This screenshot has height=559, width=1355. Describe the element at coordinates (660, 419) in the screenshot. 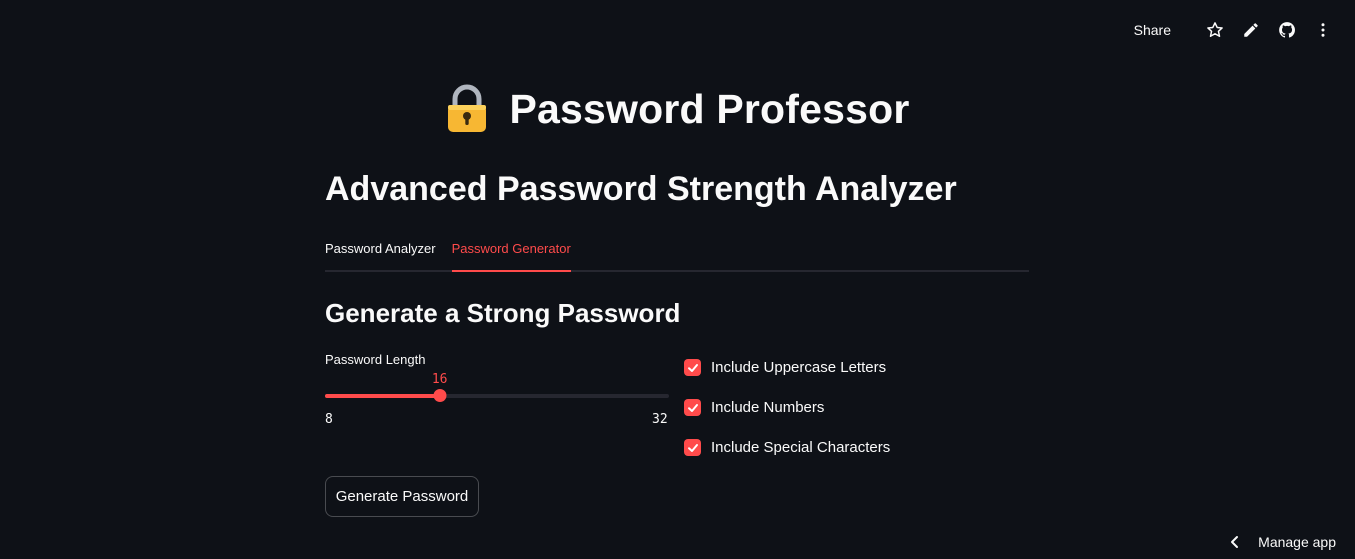

I see `slider-max-label: 32` at that location.